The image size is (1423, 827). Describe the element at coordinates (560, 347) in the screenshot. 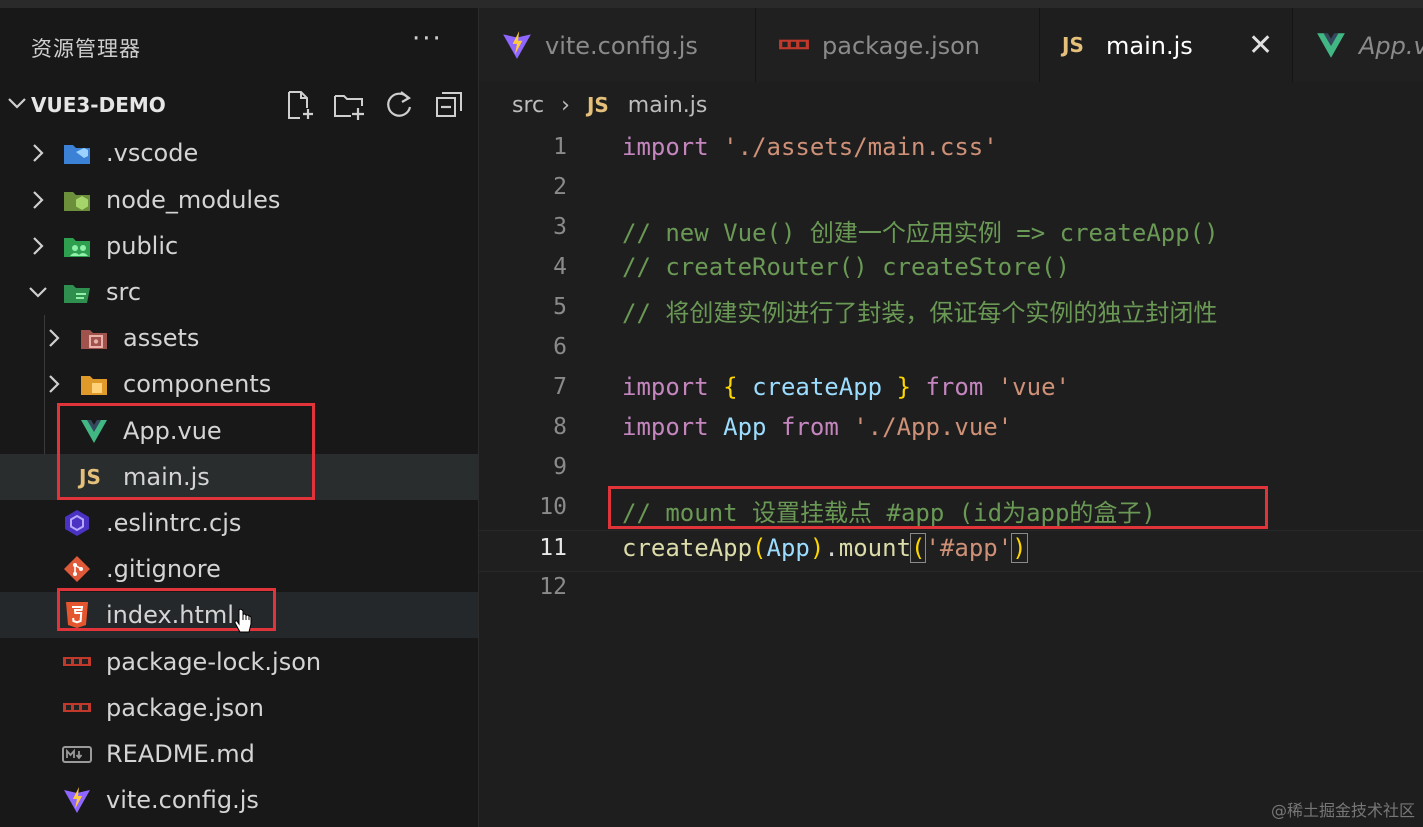

I see `line-number: 6` at that location.